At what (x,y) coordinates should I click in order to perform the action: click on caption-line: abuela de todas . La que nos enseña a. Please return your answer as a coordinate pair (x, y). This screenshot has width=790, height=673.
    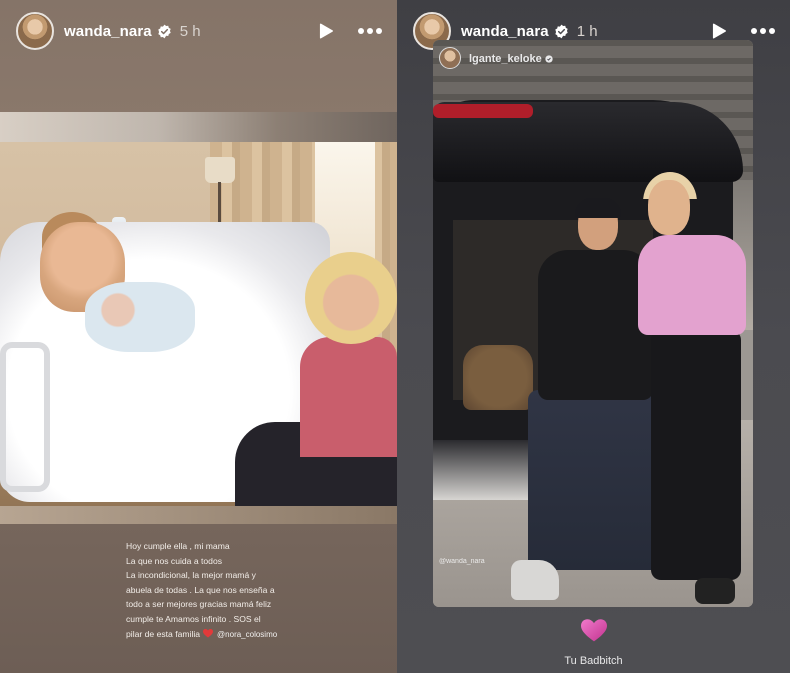
    Looking at the image, I should click on (200, 589).